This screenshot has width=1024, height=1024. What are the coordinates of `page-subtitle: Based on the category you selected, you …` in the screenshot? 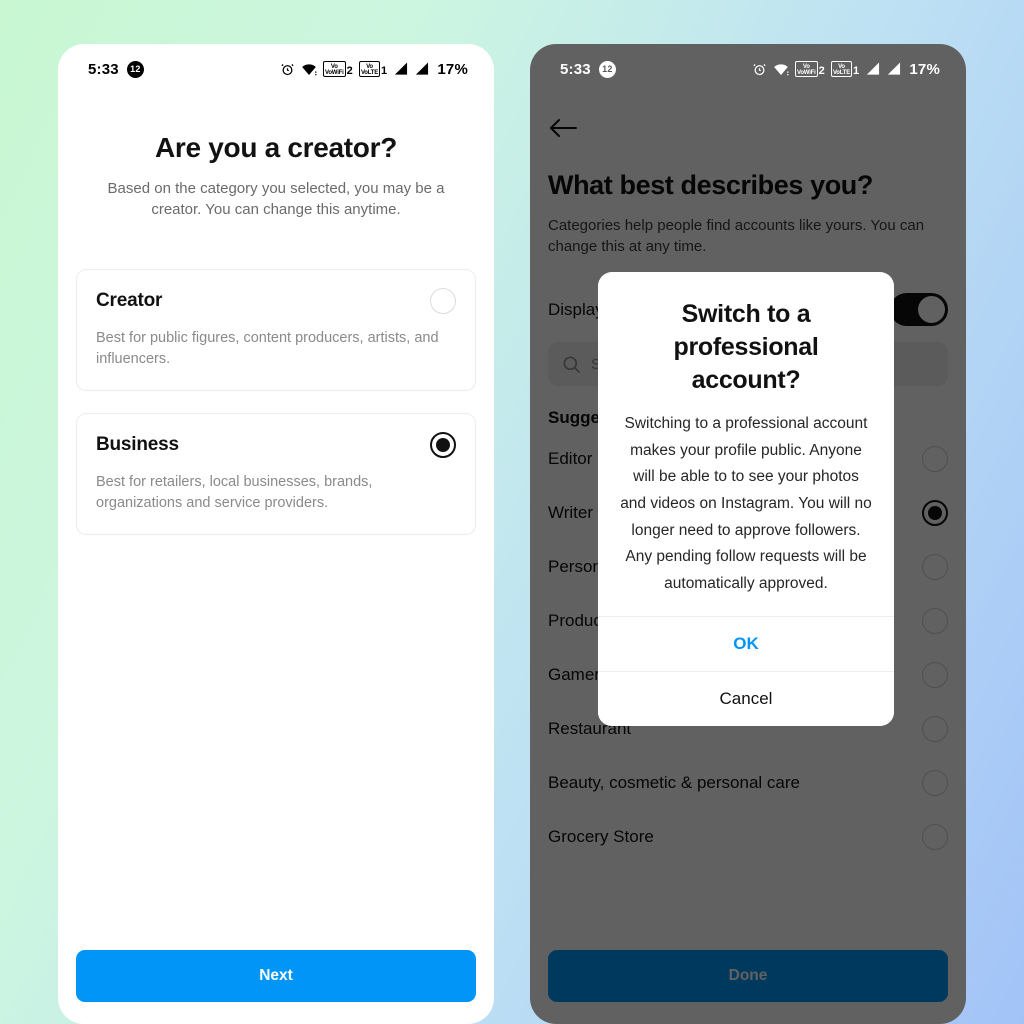 It's located at (276, 199).